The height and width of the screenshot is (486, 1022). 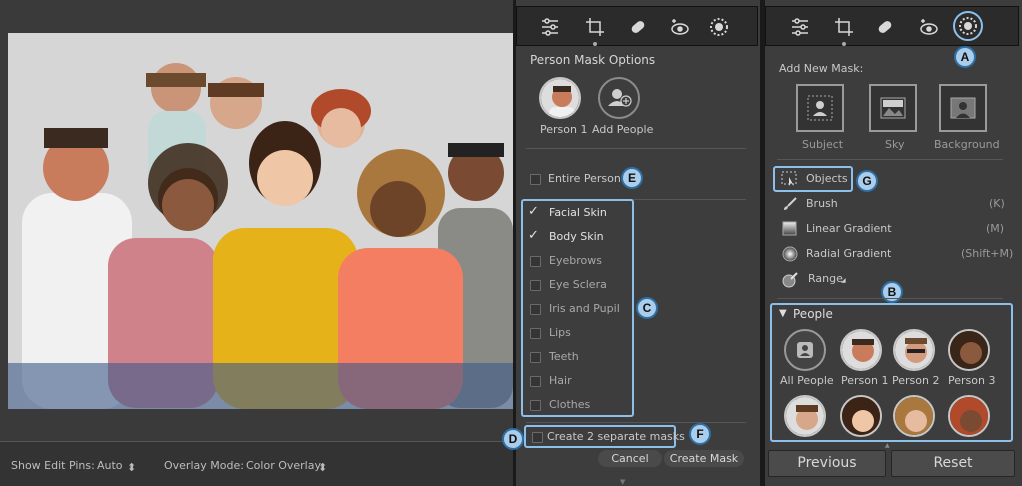 I want to click on person-2-face, so click(x=914, y=350).